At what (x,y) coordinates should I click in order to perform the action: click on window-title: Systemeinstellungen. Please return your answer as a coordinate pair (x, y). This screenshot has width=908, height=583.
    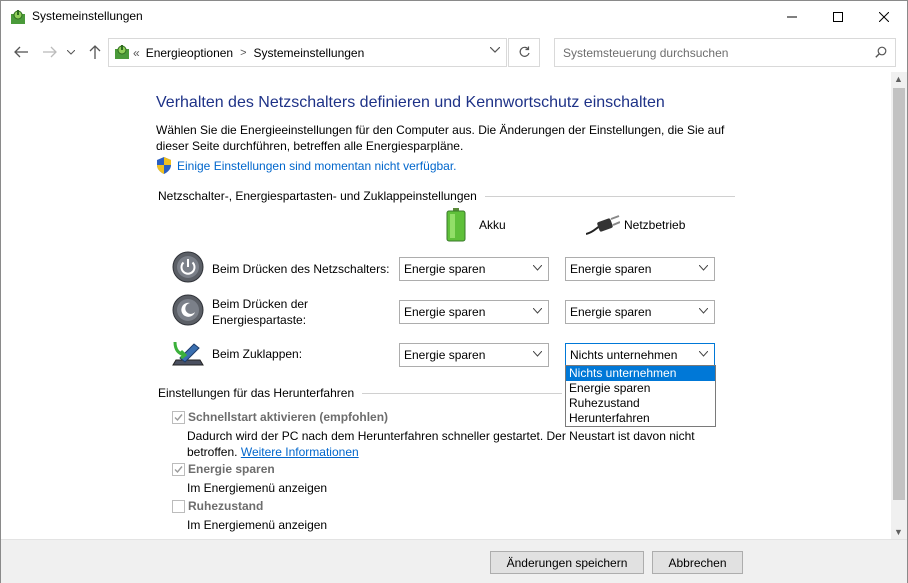
    Looking at the image, I should click on (87, 16).